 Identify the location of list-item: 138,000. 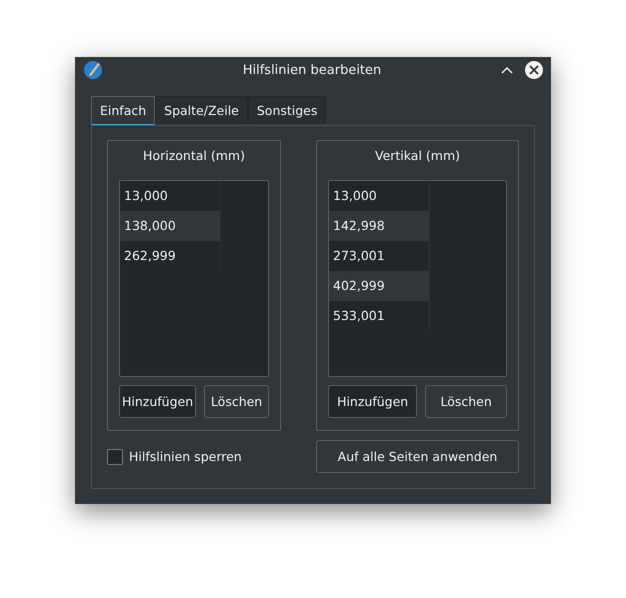
(170, 226).